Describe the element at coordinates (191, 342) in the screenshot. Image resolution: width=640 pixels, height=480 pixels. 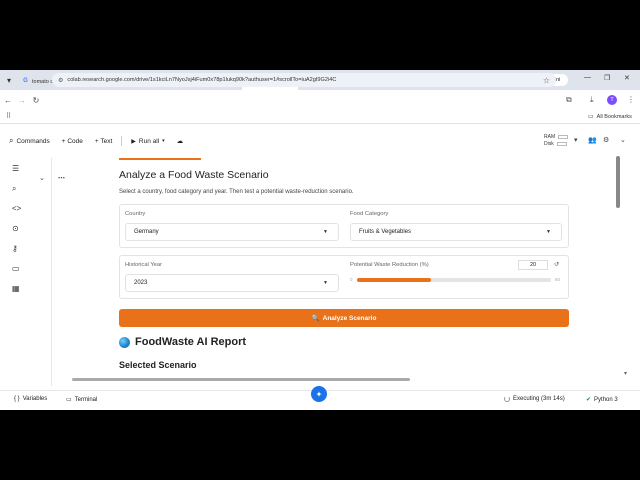
I see `report-title-text: FoodWaste AI Report` at that location.